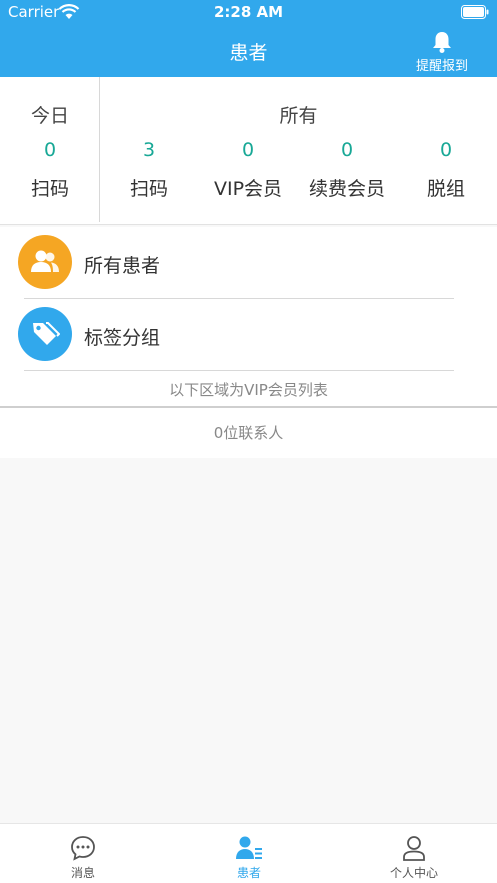 The image size is (497, 883). Describe the element at coordinates (445, 189) in the screenshot. I see `left-group-label: 脱组` at that location.